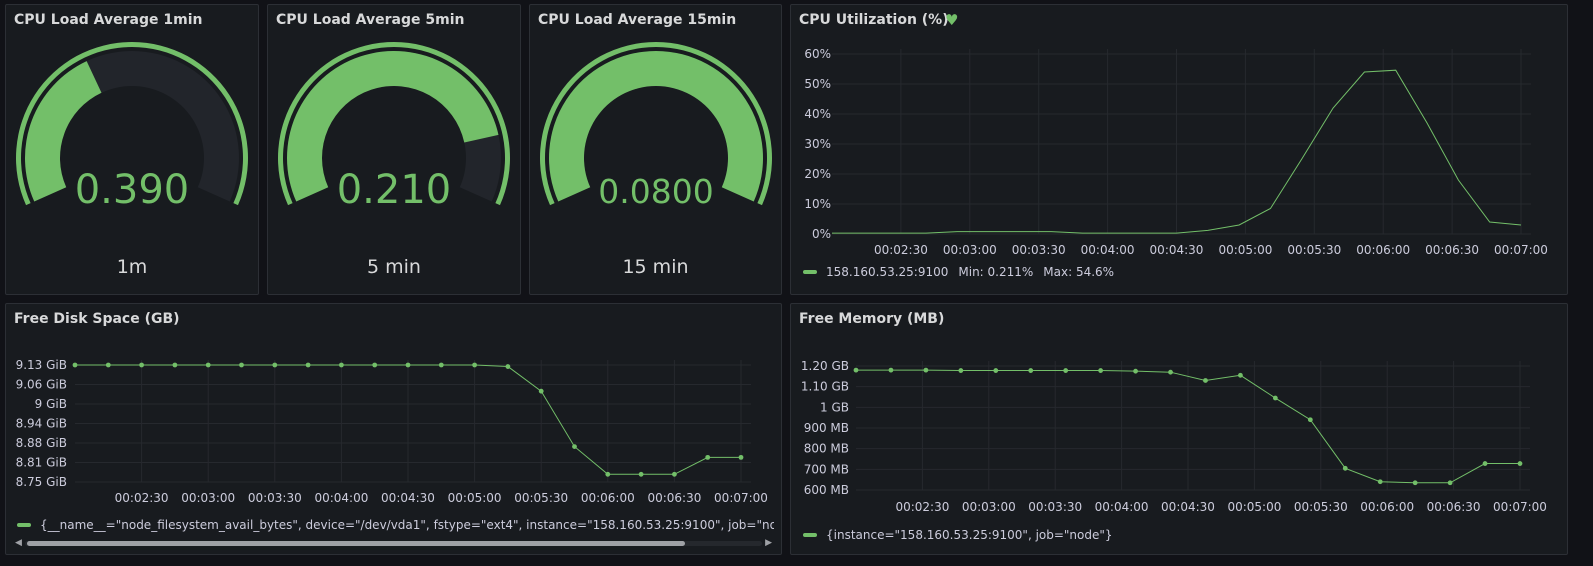  Describe the element at coordinates (655, 267) in the screenshot. I see `gauge-unit: 15 min` at that location.